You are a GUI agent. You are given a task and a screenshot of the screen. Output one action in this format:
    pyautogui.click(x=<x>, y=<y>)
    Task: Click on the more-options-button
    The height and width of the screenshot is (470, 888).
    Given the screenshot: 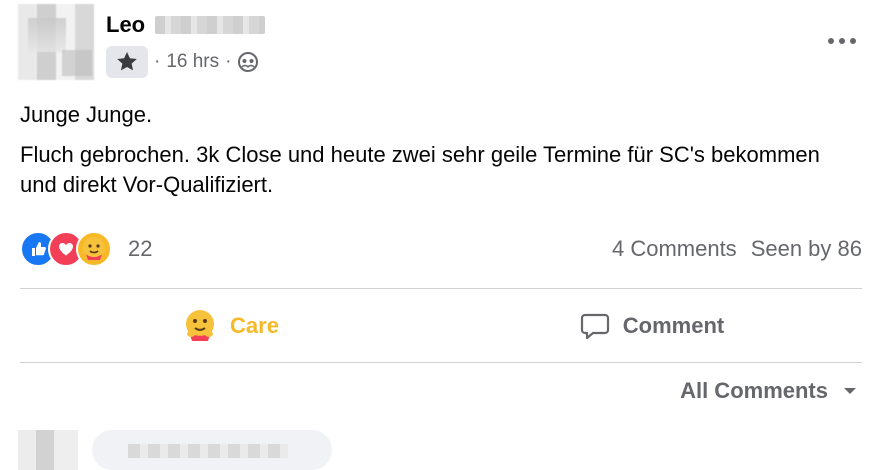 What is the action you would take?
    pyautogui.click(x=842, y=41)
    